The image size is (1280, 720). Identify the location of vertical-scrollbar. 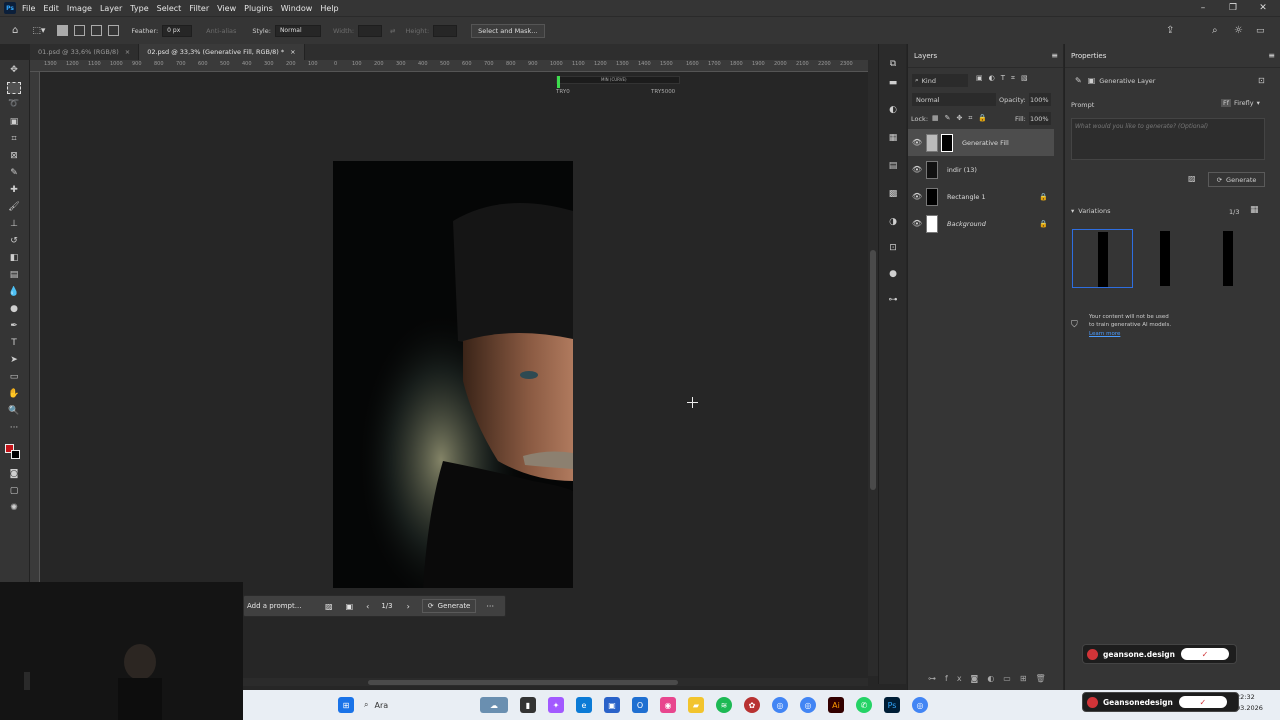
(873, 368).